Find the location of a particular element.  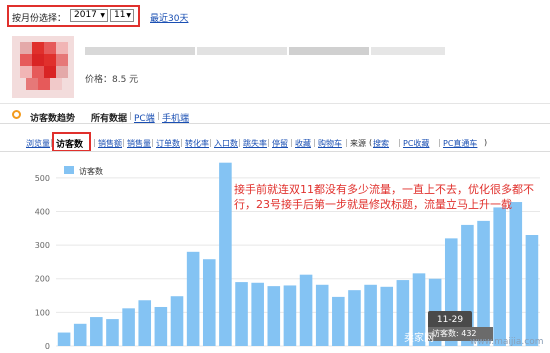

recent-30-days-link: 最近30天 is located at coordinates (169, 17).